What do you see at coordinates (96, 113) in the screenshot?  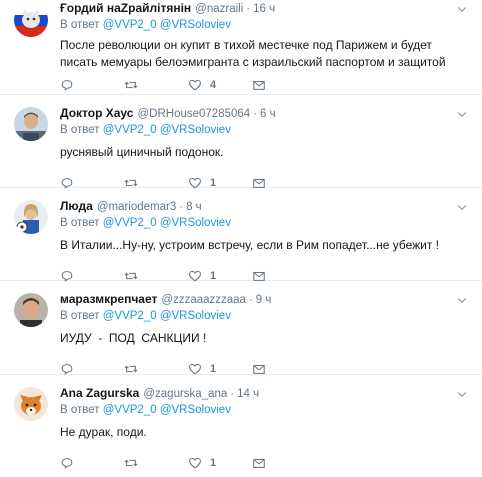 I see `display-name: Доктор Хаус` at bounding box center [96, 113].